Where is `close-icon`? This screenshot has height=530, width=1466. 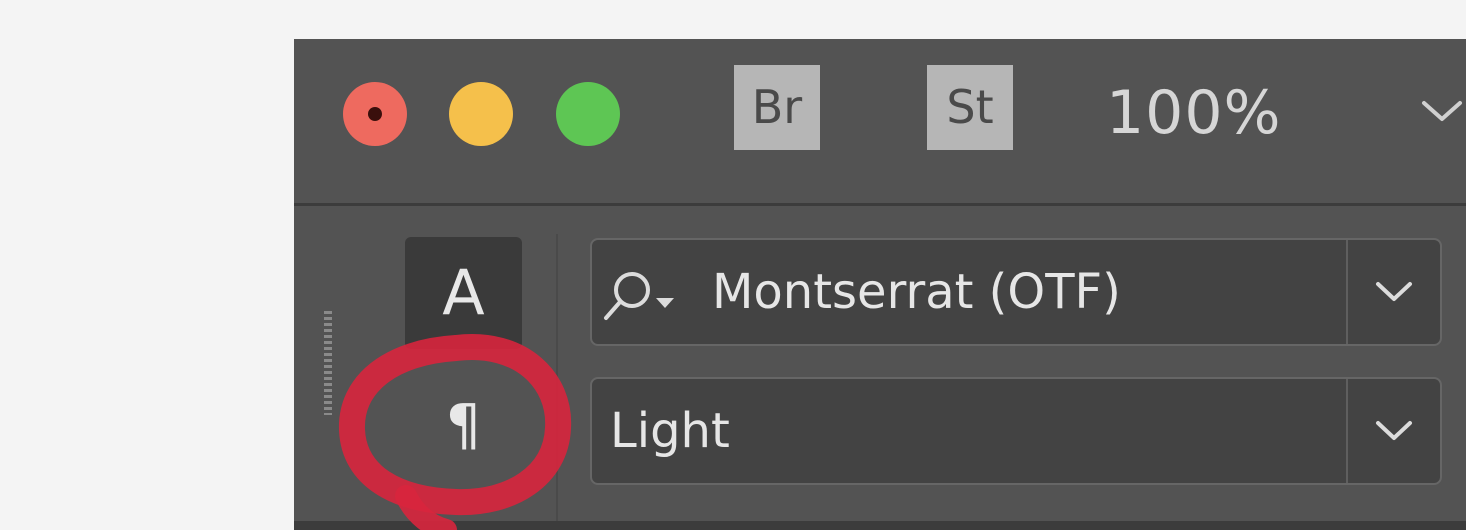
close-icon is located at coordinates (375, 114).